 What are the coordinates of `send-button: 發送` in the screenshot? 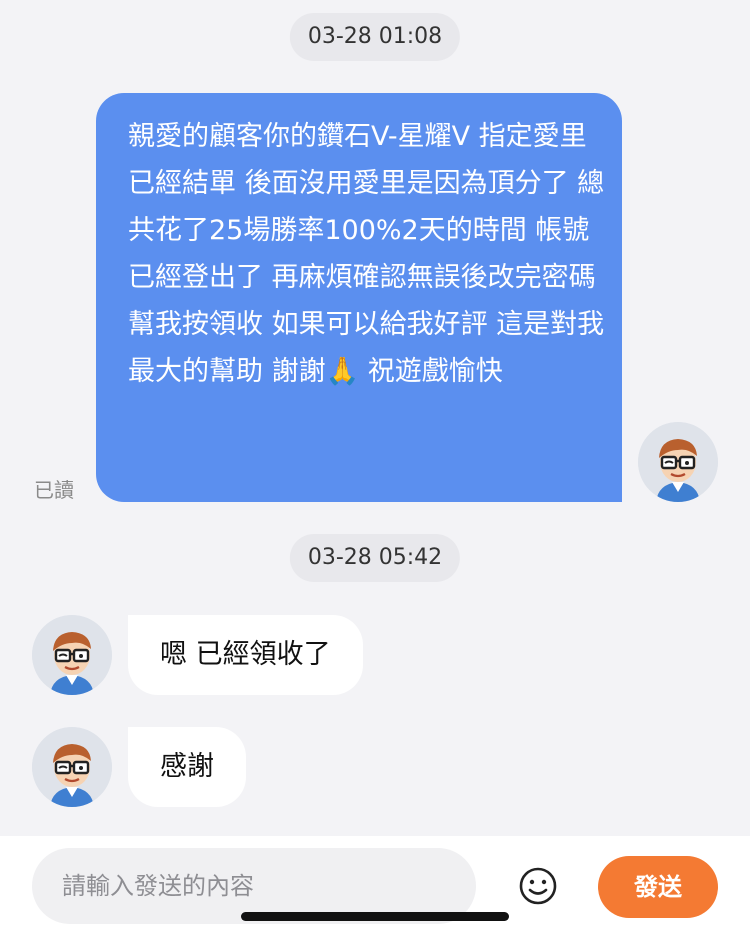 It's located at (658, 887).